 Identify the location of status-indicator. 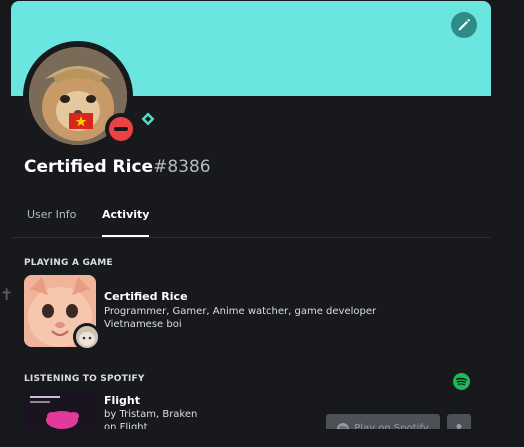
(121, 129).